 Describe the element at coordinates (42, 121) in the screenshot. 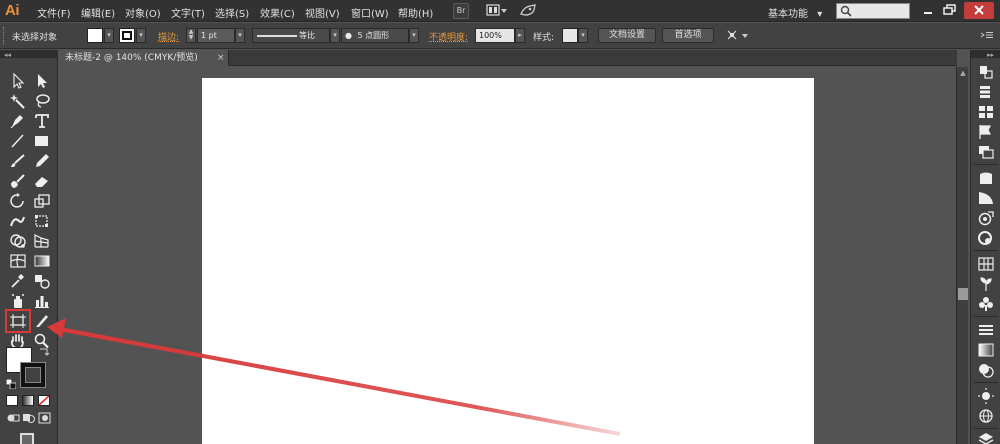

I see `type-tool` at that location.